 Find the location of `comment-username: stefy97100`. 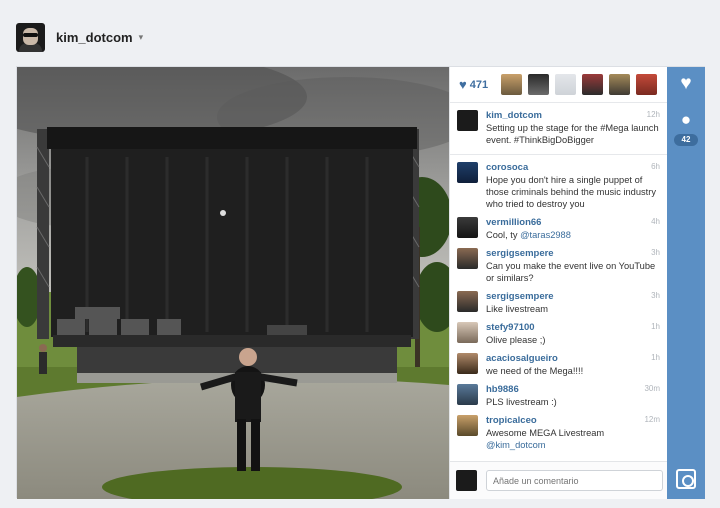

comment-username: stefy97100 is located at coordinates (573, 328).